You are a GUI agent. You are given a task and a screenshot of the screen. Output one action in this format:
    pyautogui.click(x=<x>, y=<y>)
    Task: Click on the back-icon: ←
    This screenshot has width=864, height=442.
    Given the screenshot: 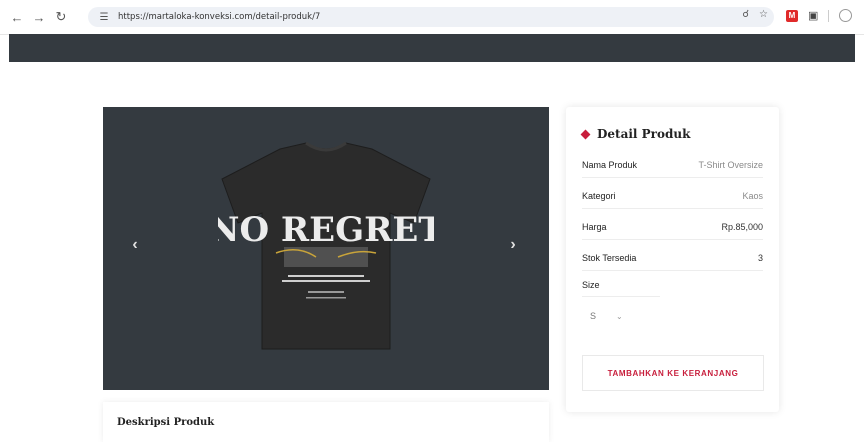 What is the action you would take?
    pyautogui.click(x=17, y=17)
    